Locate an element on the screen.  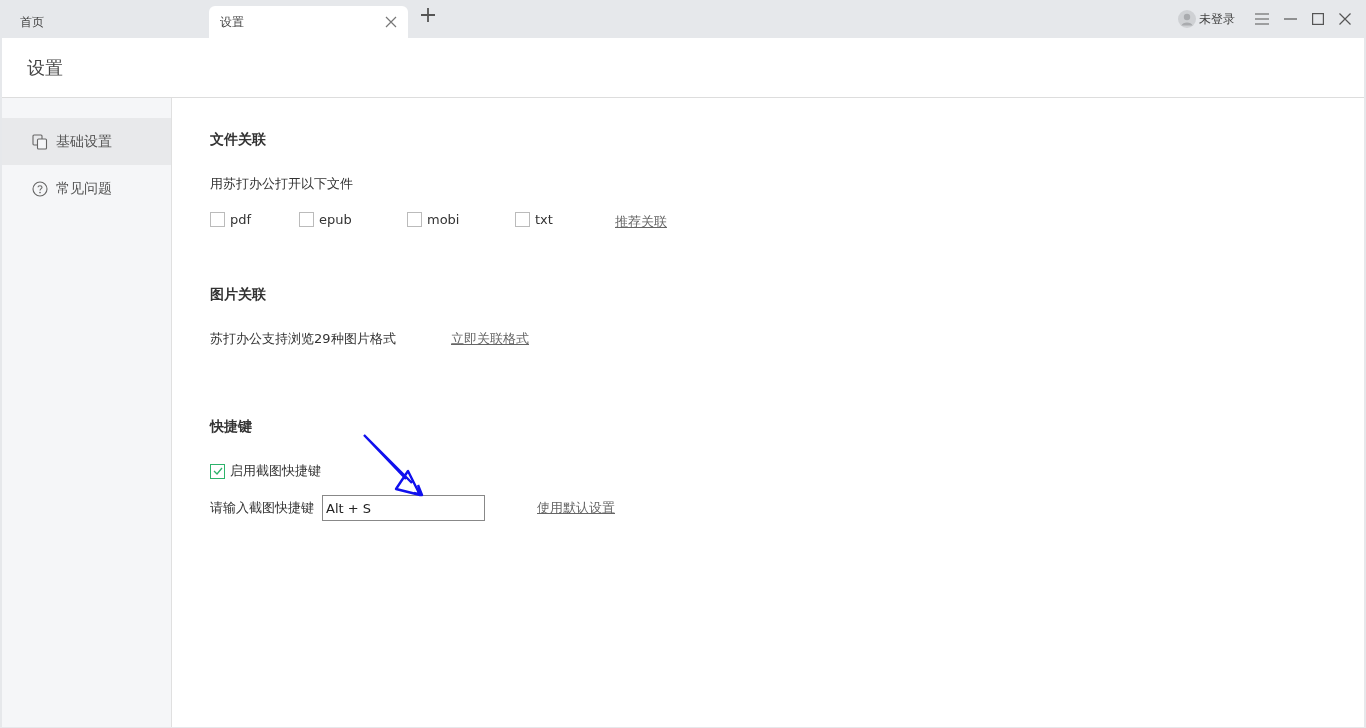
recommend-link: 推荐关联 is located at coordinates (641, 222).